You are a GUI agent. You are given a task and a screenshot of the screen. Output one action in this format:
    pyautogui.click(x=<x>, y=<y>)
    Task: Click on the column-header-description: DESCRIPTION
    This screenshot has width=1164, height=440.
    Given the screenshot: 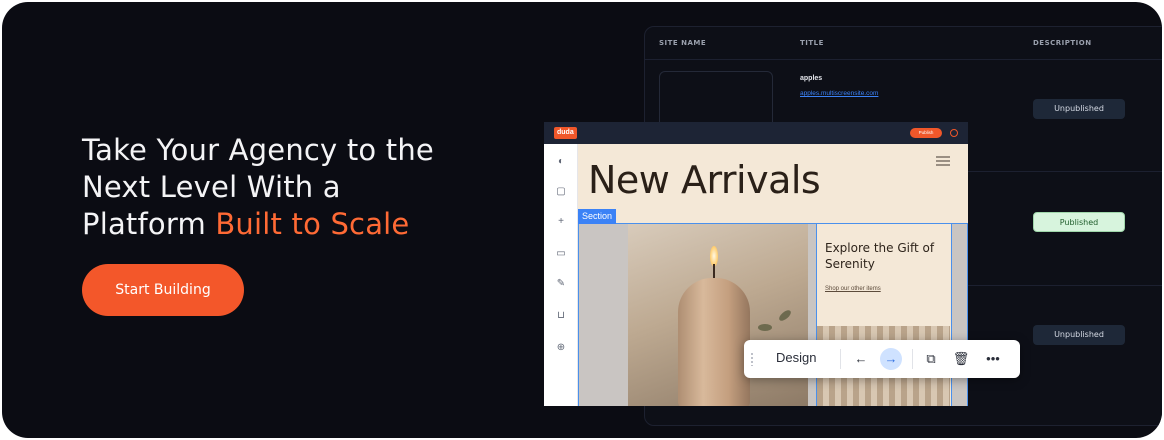 What is the action you would take?
    pyautogui.click(x=1062, y=43)
    